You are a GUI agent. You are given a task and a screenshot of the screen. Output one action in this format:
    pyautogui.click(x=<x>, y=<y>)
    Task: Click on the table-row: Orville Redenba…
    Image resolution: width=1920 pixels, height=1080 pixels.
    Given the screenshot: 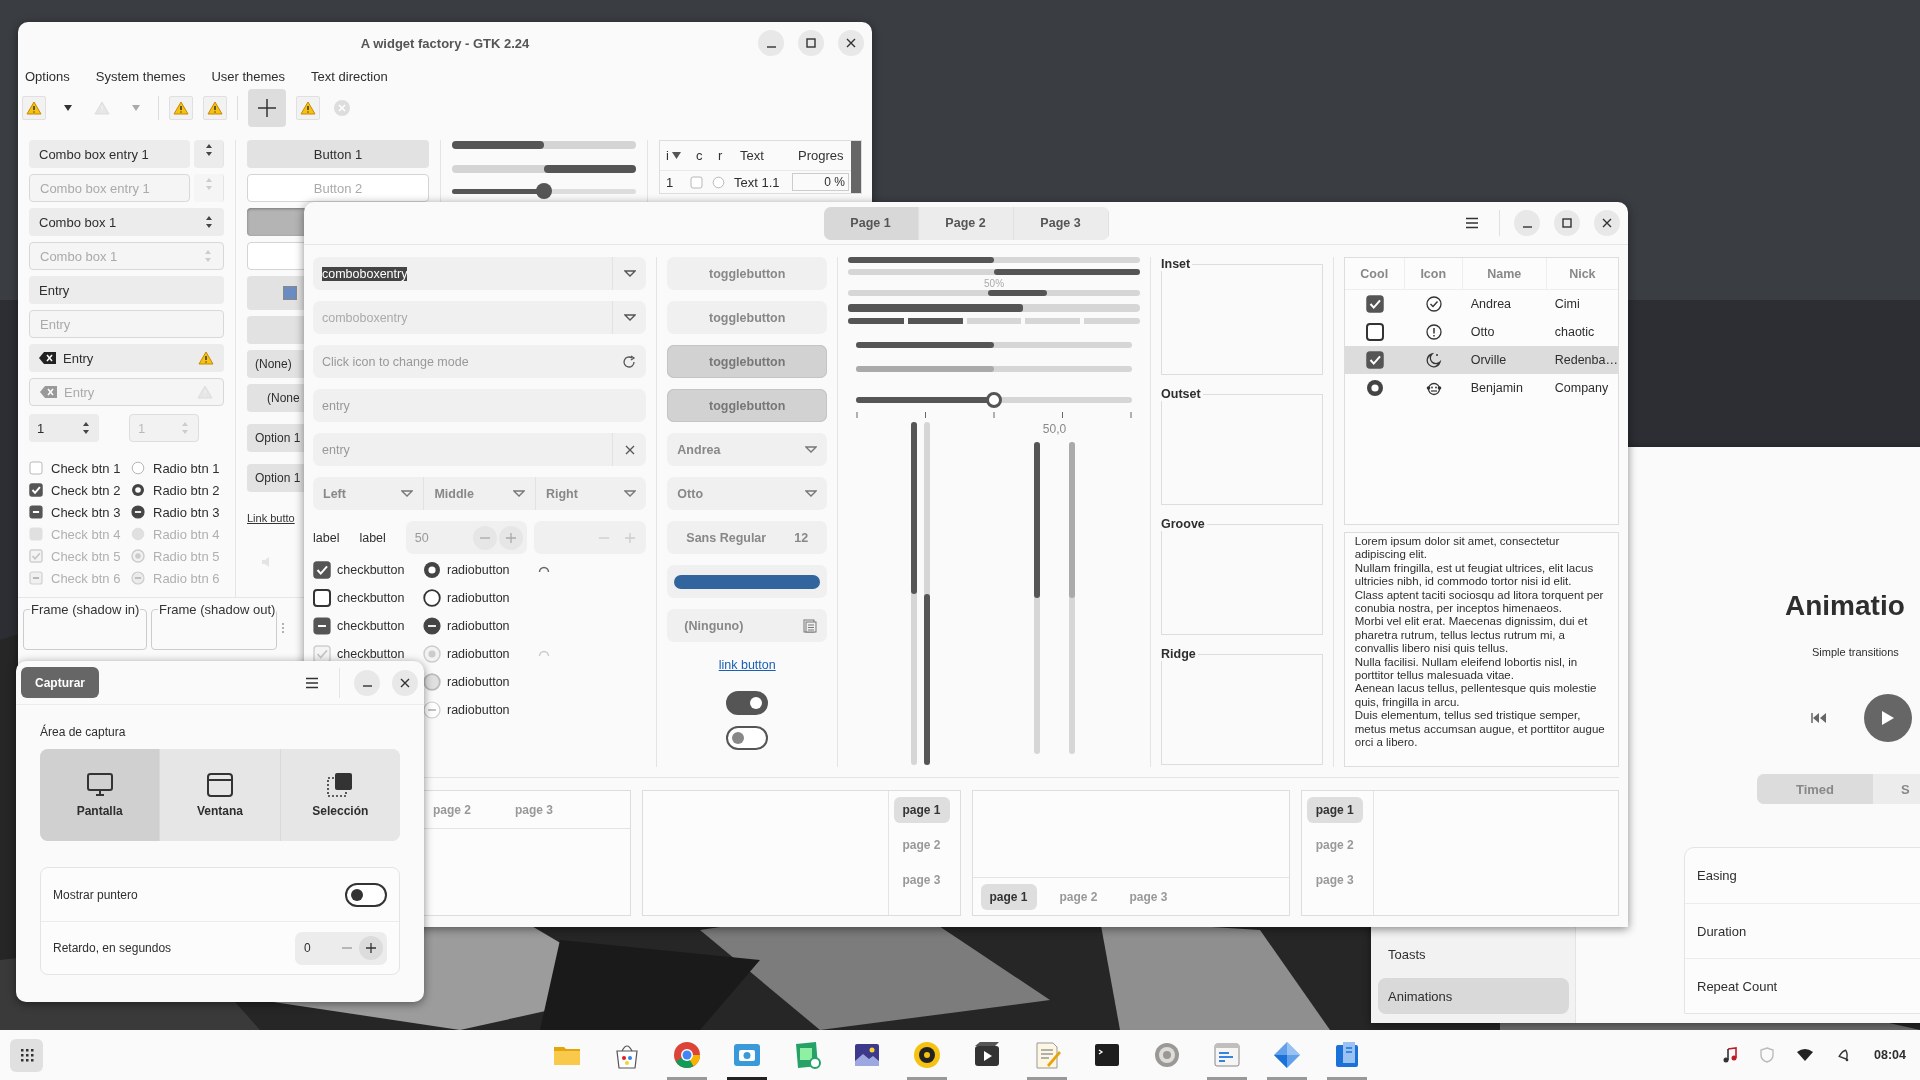 What is the action you would take?
    pyautogui.click(x=1481, y=360)
    